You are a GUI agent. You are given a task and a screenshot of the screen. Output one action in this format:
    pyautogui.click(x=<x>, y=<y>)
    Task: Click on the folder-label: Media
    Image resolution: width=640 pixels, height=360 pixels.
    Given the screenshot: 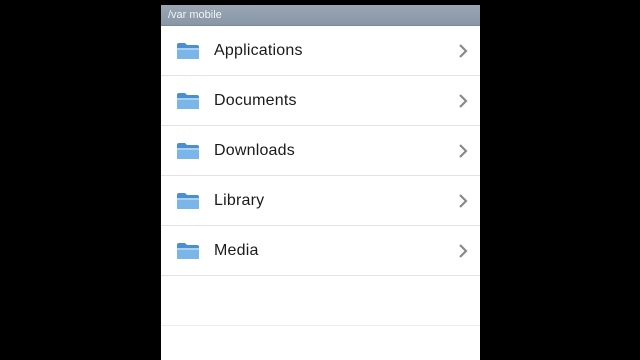 What is the action you would take?
    pyautogui.click(x=236, y=250)
    